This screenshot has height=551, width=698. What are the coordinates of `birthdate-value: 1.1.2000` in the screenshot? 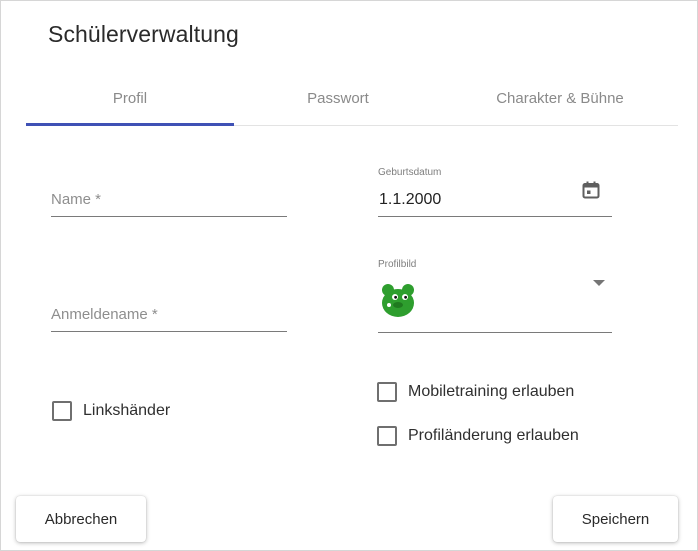 It's located at (410, 199).